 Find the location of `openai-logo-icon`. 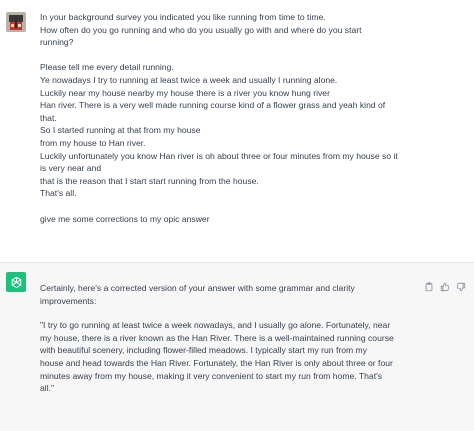

openai-logo-icon is located at coordinates (16, 282).